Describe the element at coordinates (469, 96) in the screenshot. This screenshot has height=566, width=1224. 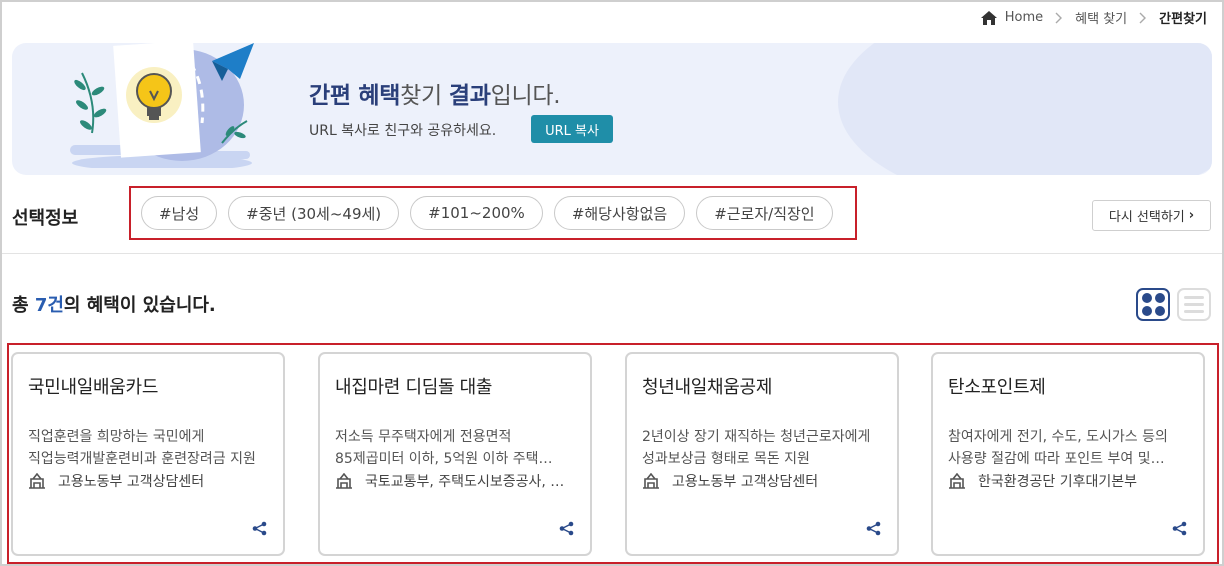
I see `banner-title-strong-2: 결과` at that location.